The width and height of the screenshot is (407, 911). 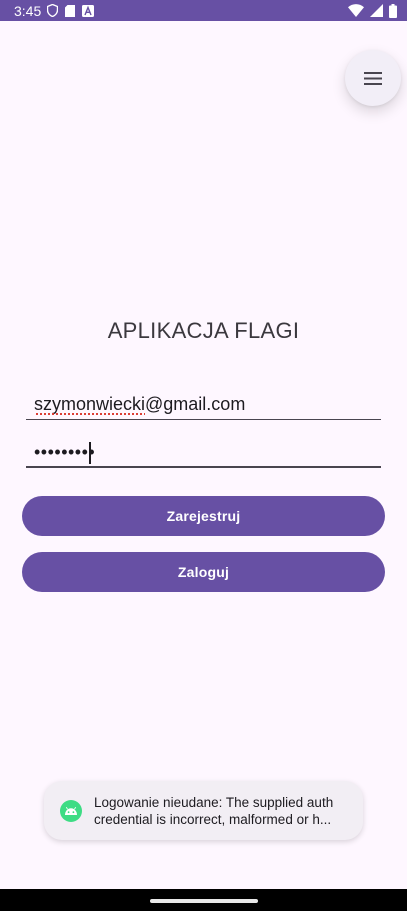 I want to click on password-field, so click(x=203, y=452).